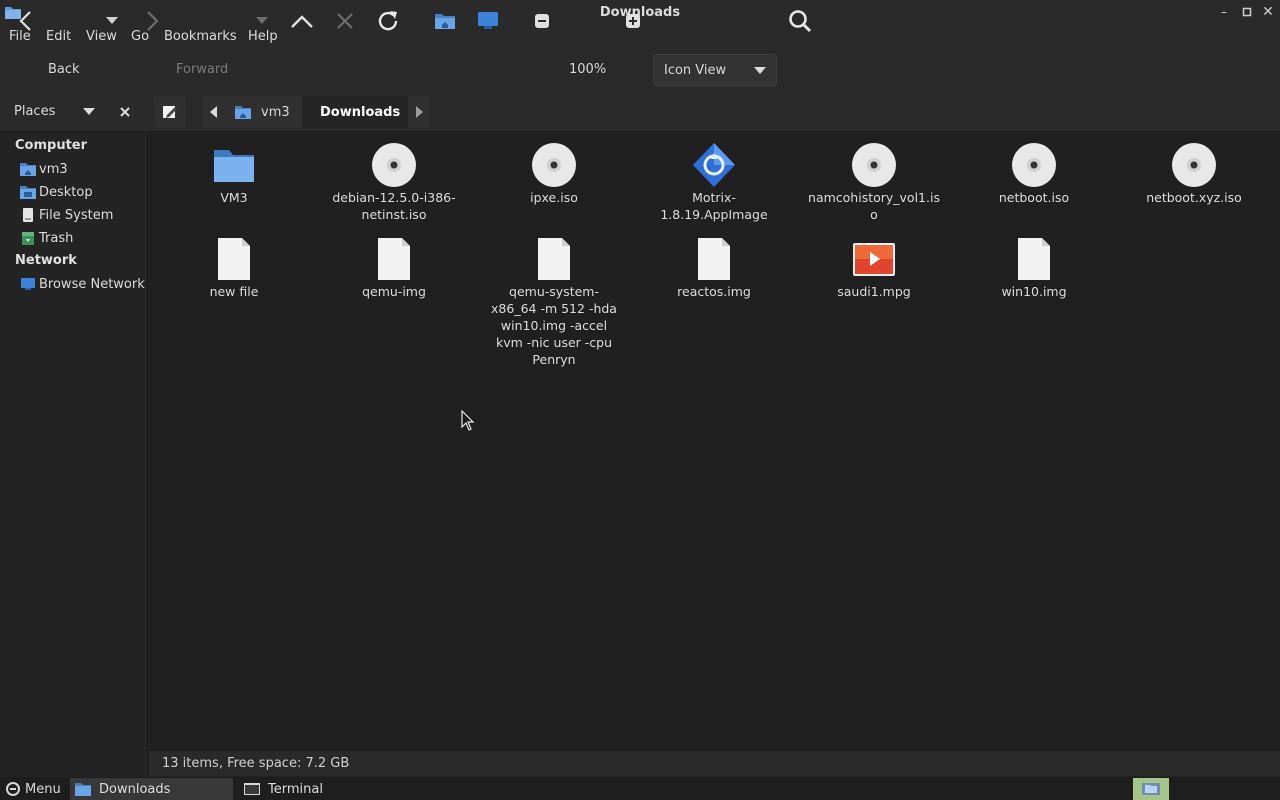  Describe the element at coordinates (394, 291) in the screenshot. I see `file-name: qemu-img` at that location.